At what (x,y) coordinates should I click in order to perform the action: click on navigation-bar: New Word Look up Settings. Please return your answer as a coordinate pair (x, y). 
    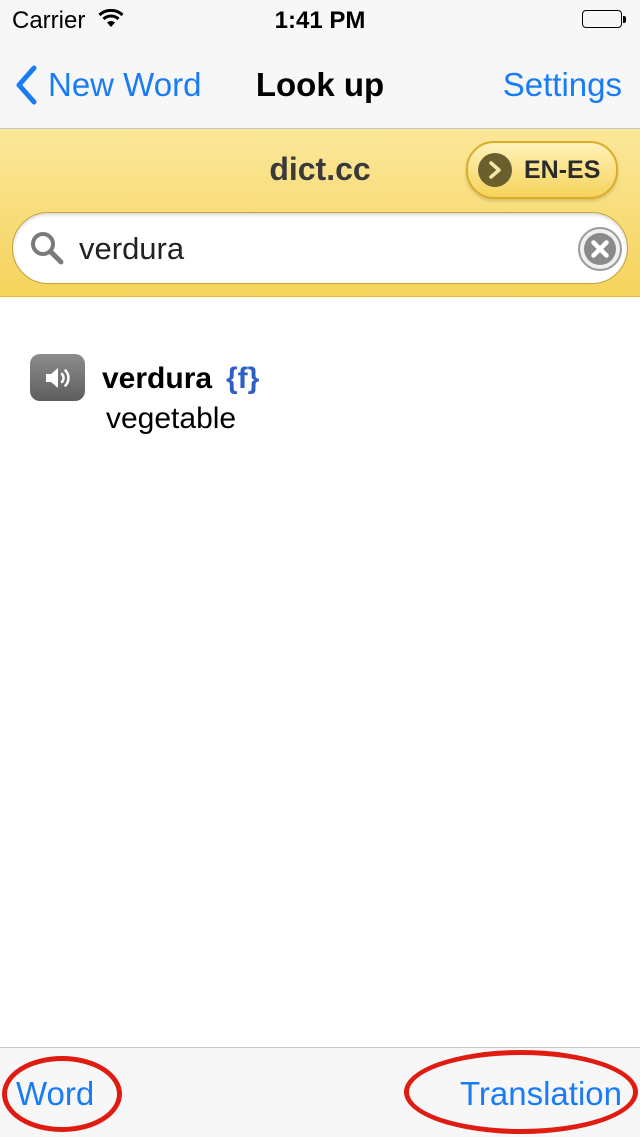
    Looking at the image, I should click on (320, 84).